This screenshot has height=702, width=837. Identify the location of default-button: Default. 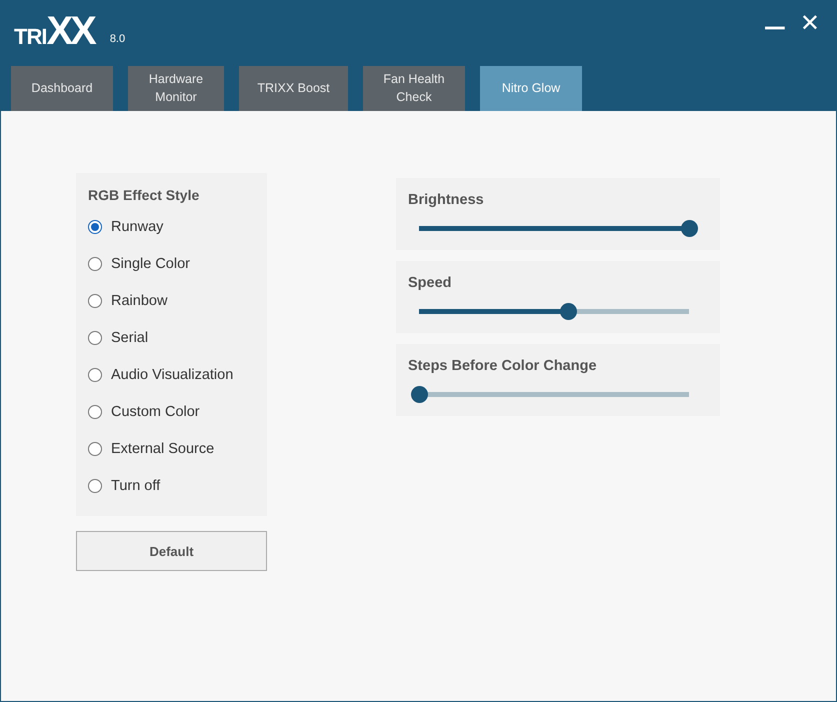
(171, 551).